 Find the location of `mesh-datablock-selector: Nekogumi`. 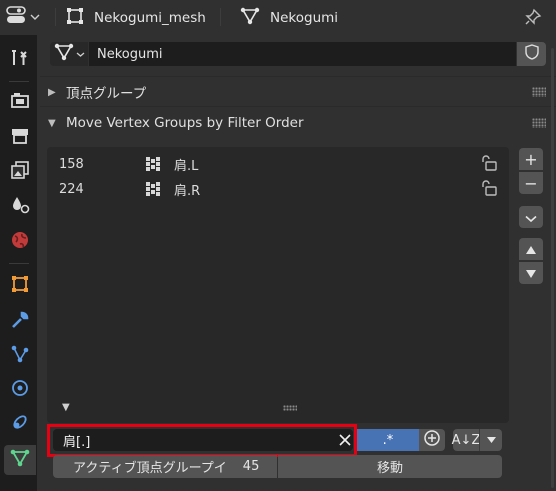

mesh-datablock-selector: Nekogumi is located at coordinates (298, 54).